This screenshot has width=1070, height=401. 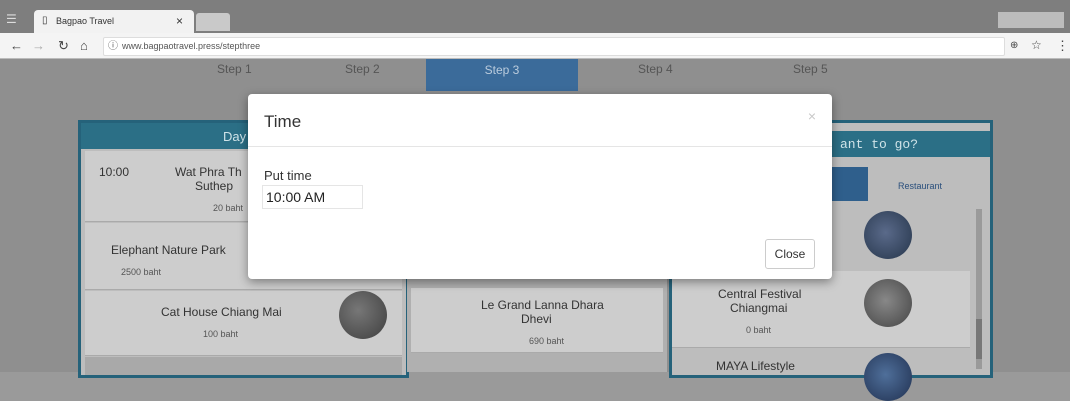 What do you see at coordinates (113, 46) in the screenshot?
I see `info-icon: ⓘ` at bounding box center [113, 46].